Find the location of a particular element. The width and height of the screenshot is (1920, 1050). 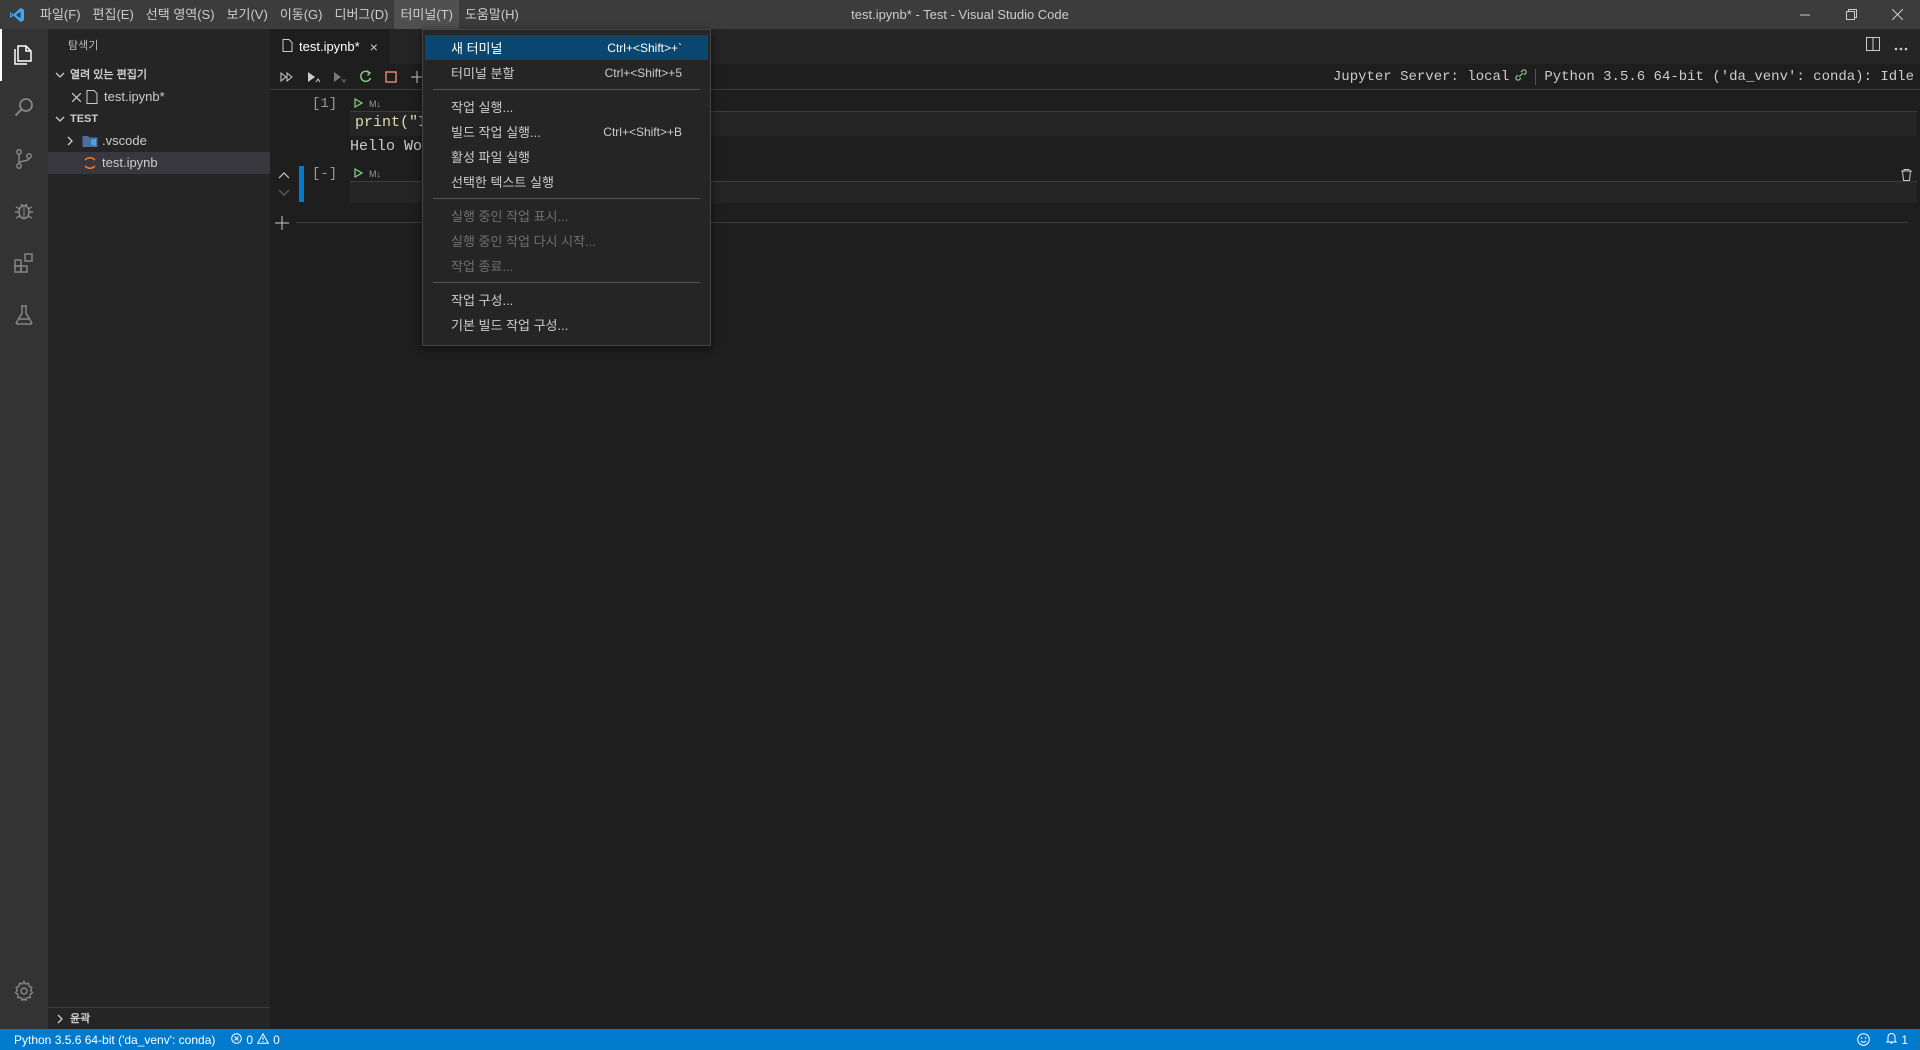

menu-help: 도움말(H) is located at coordinates (492, 14).